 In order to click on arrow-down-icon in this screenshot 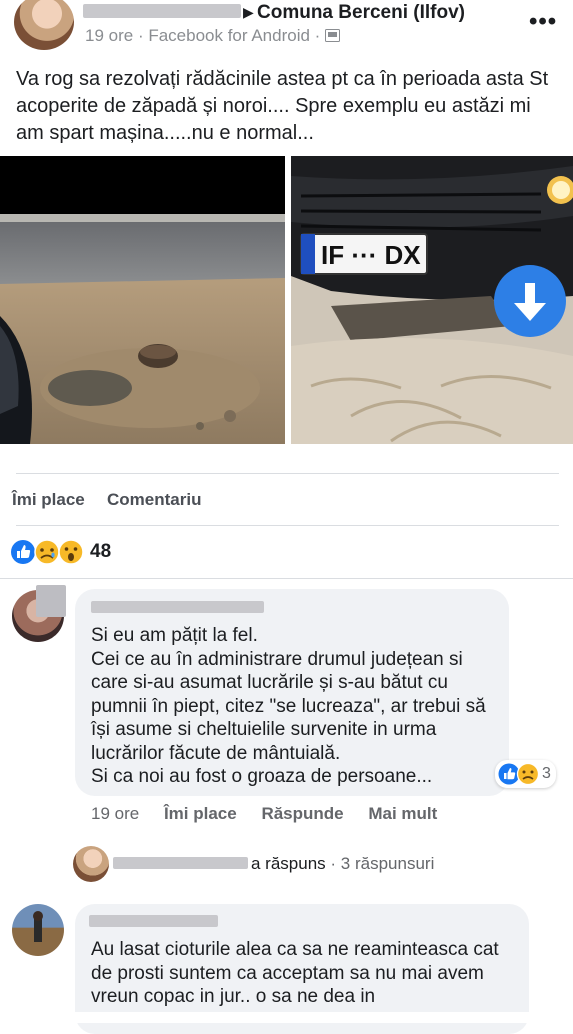, I will do `click(530, 302)`.